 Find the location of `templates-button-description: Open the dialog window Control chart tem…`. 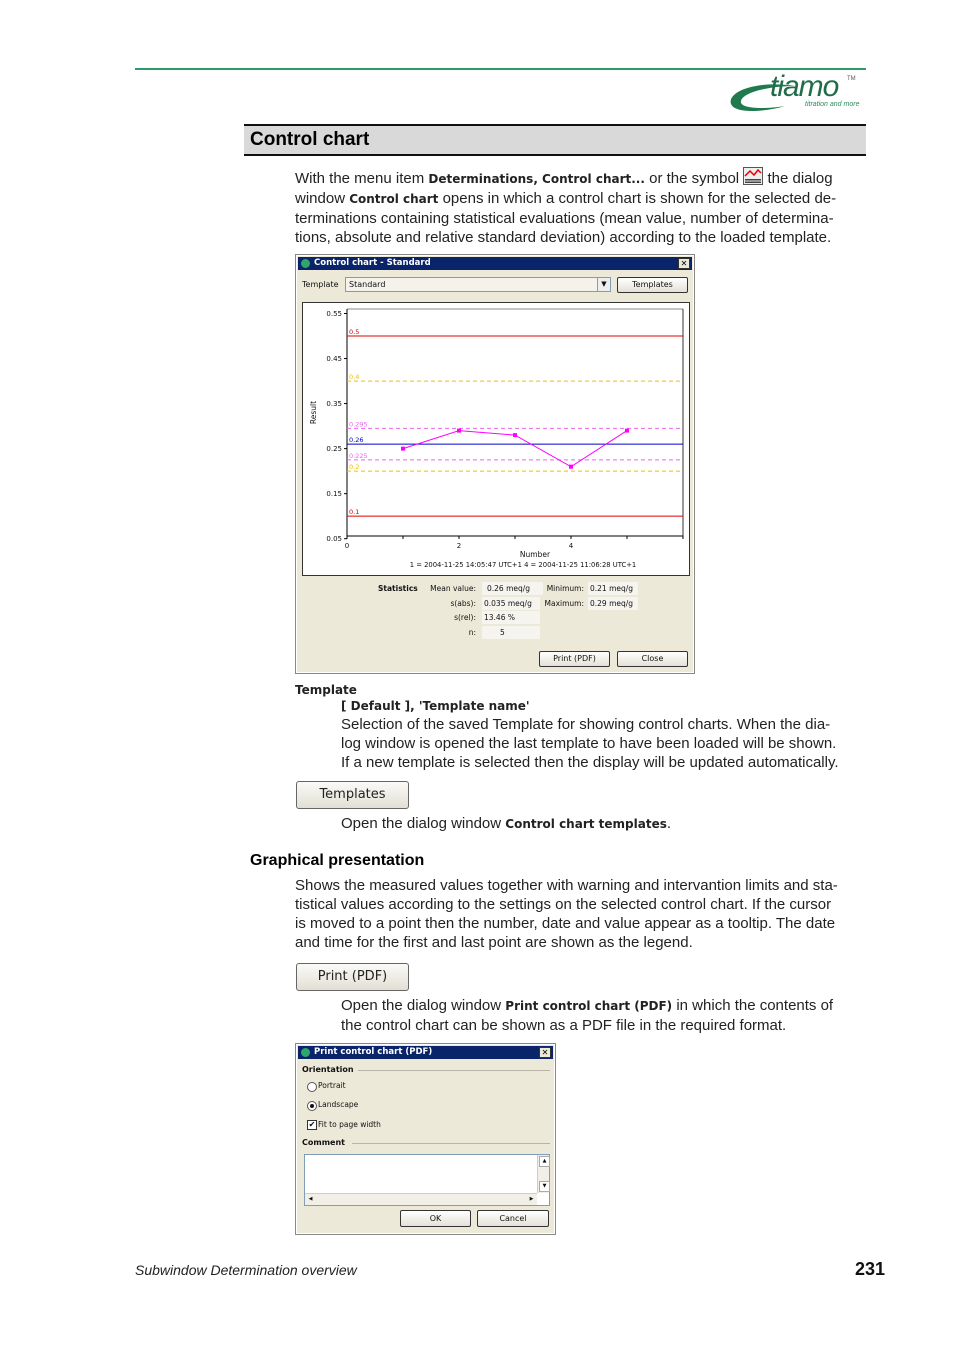

templates-button-description: Open the dialog window Control chart tem… is located at coordinates (506, 824).